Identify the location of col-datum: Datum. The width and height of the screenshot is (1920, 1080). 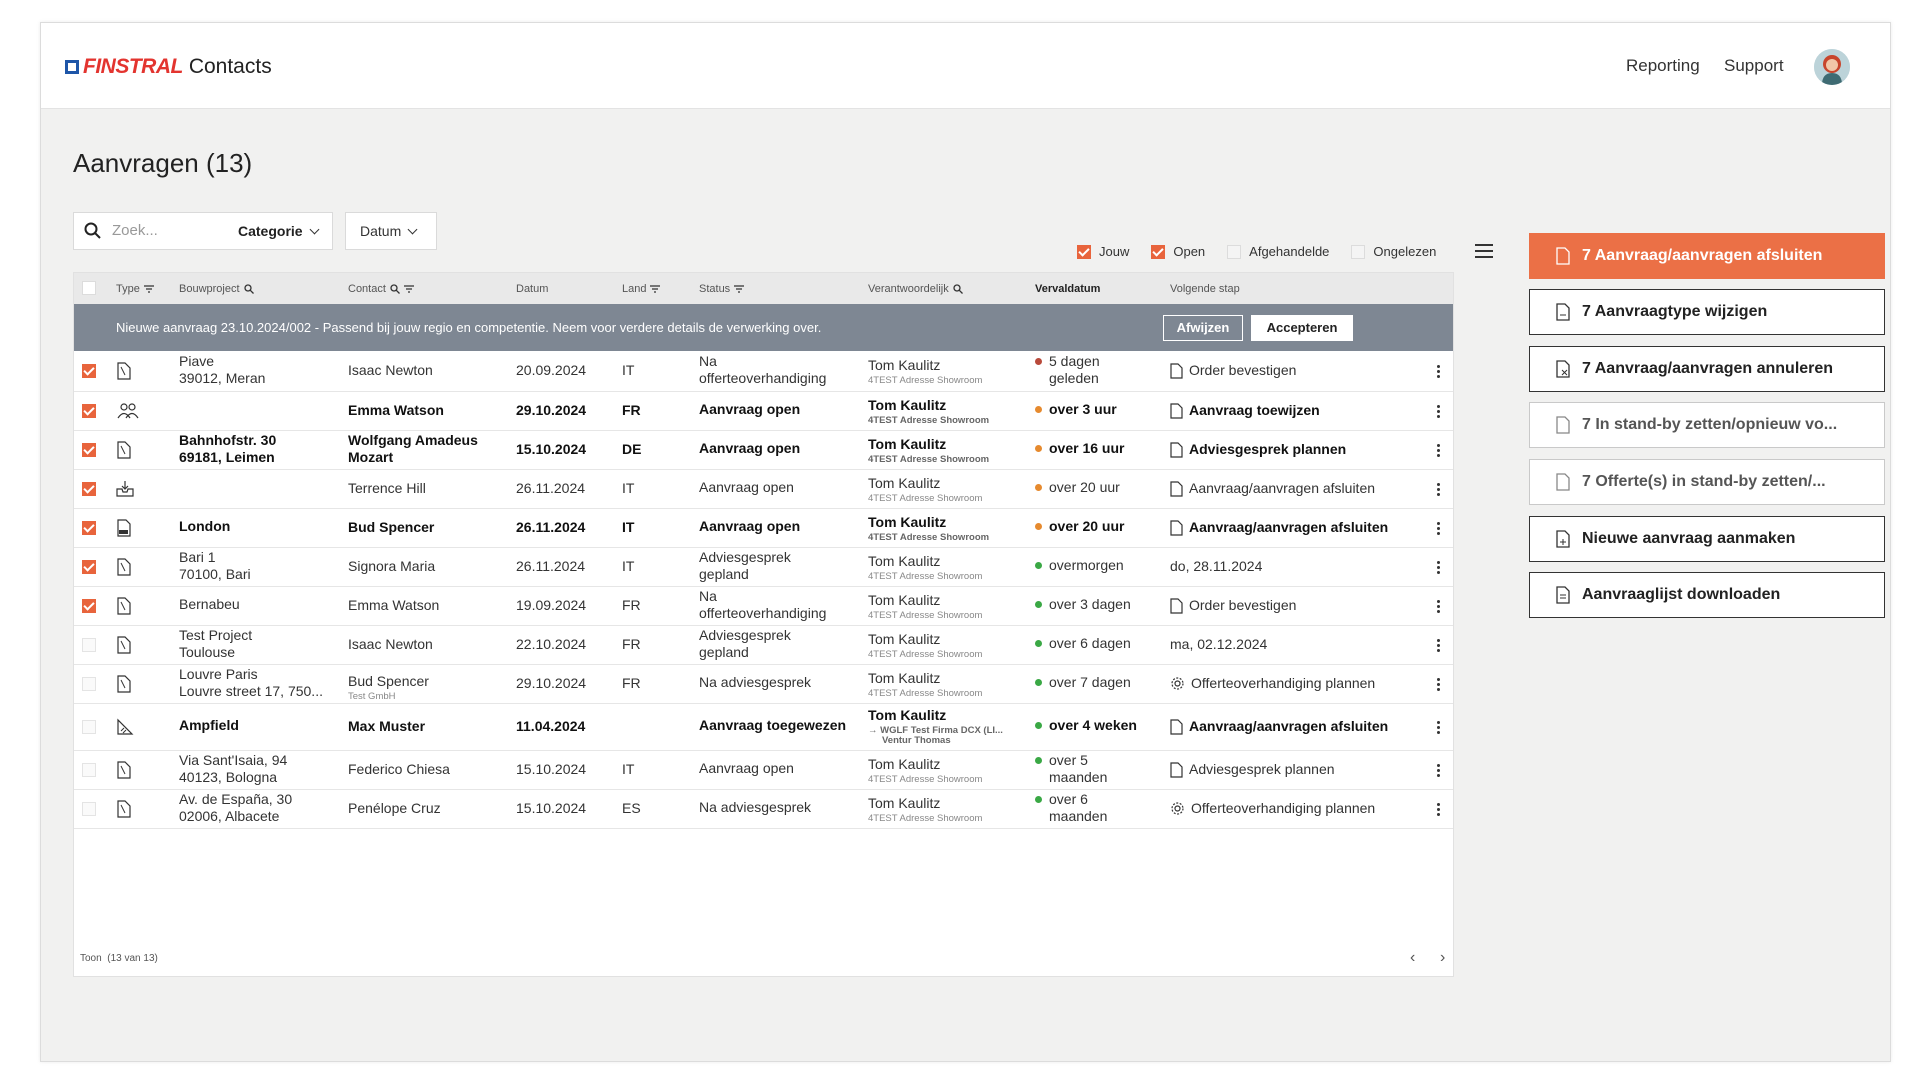
(532, 289).